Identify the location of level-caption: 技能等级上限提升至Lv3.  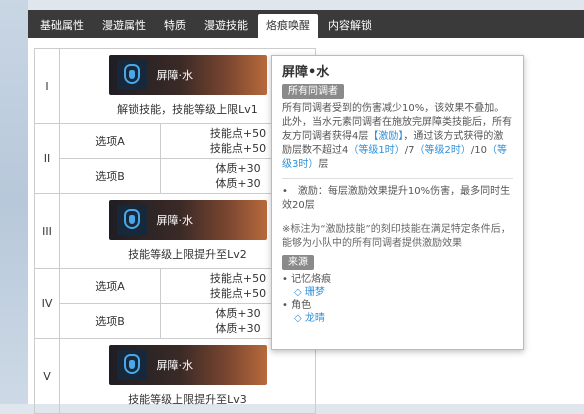
(187, 399).